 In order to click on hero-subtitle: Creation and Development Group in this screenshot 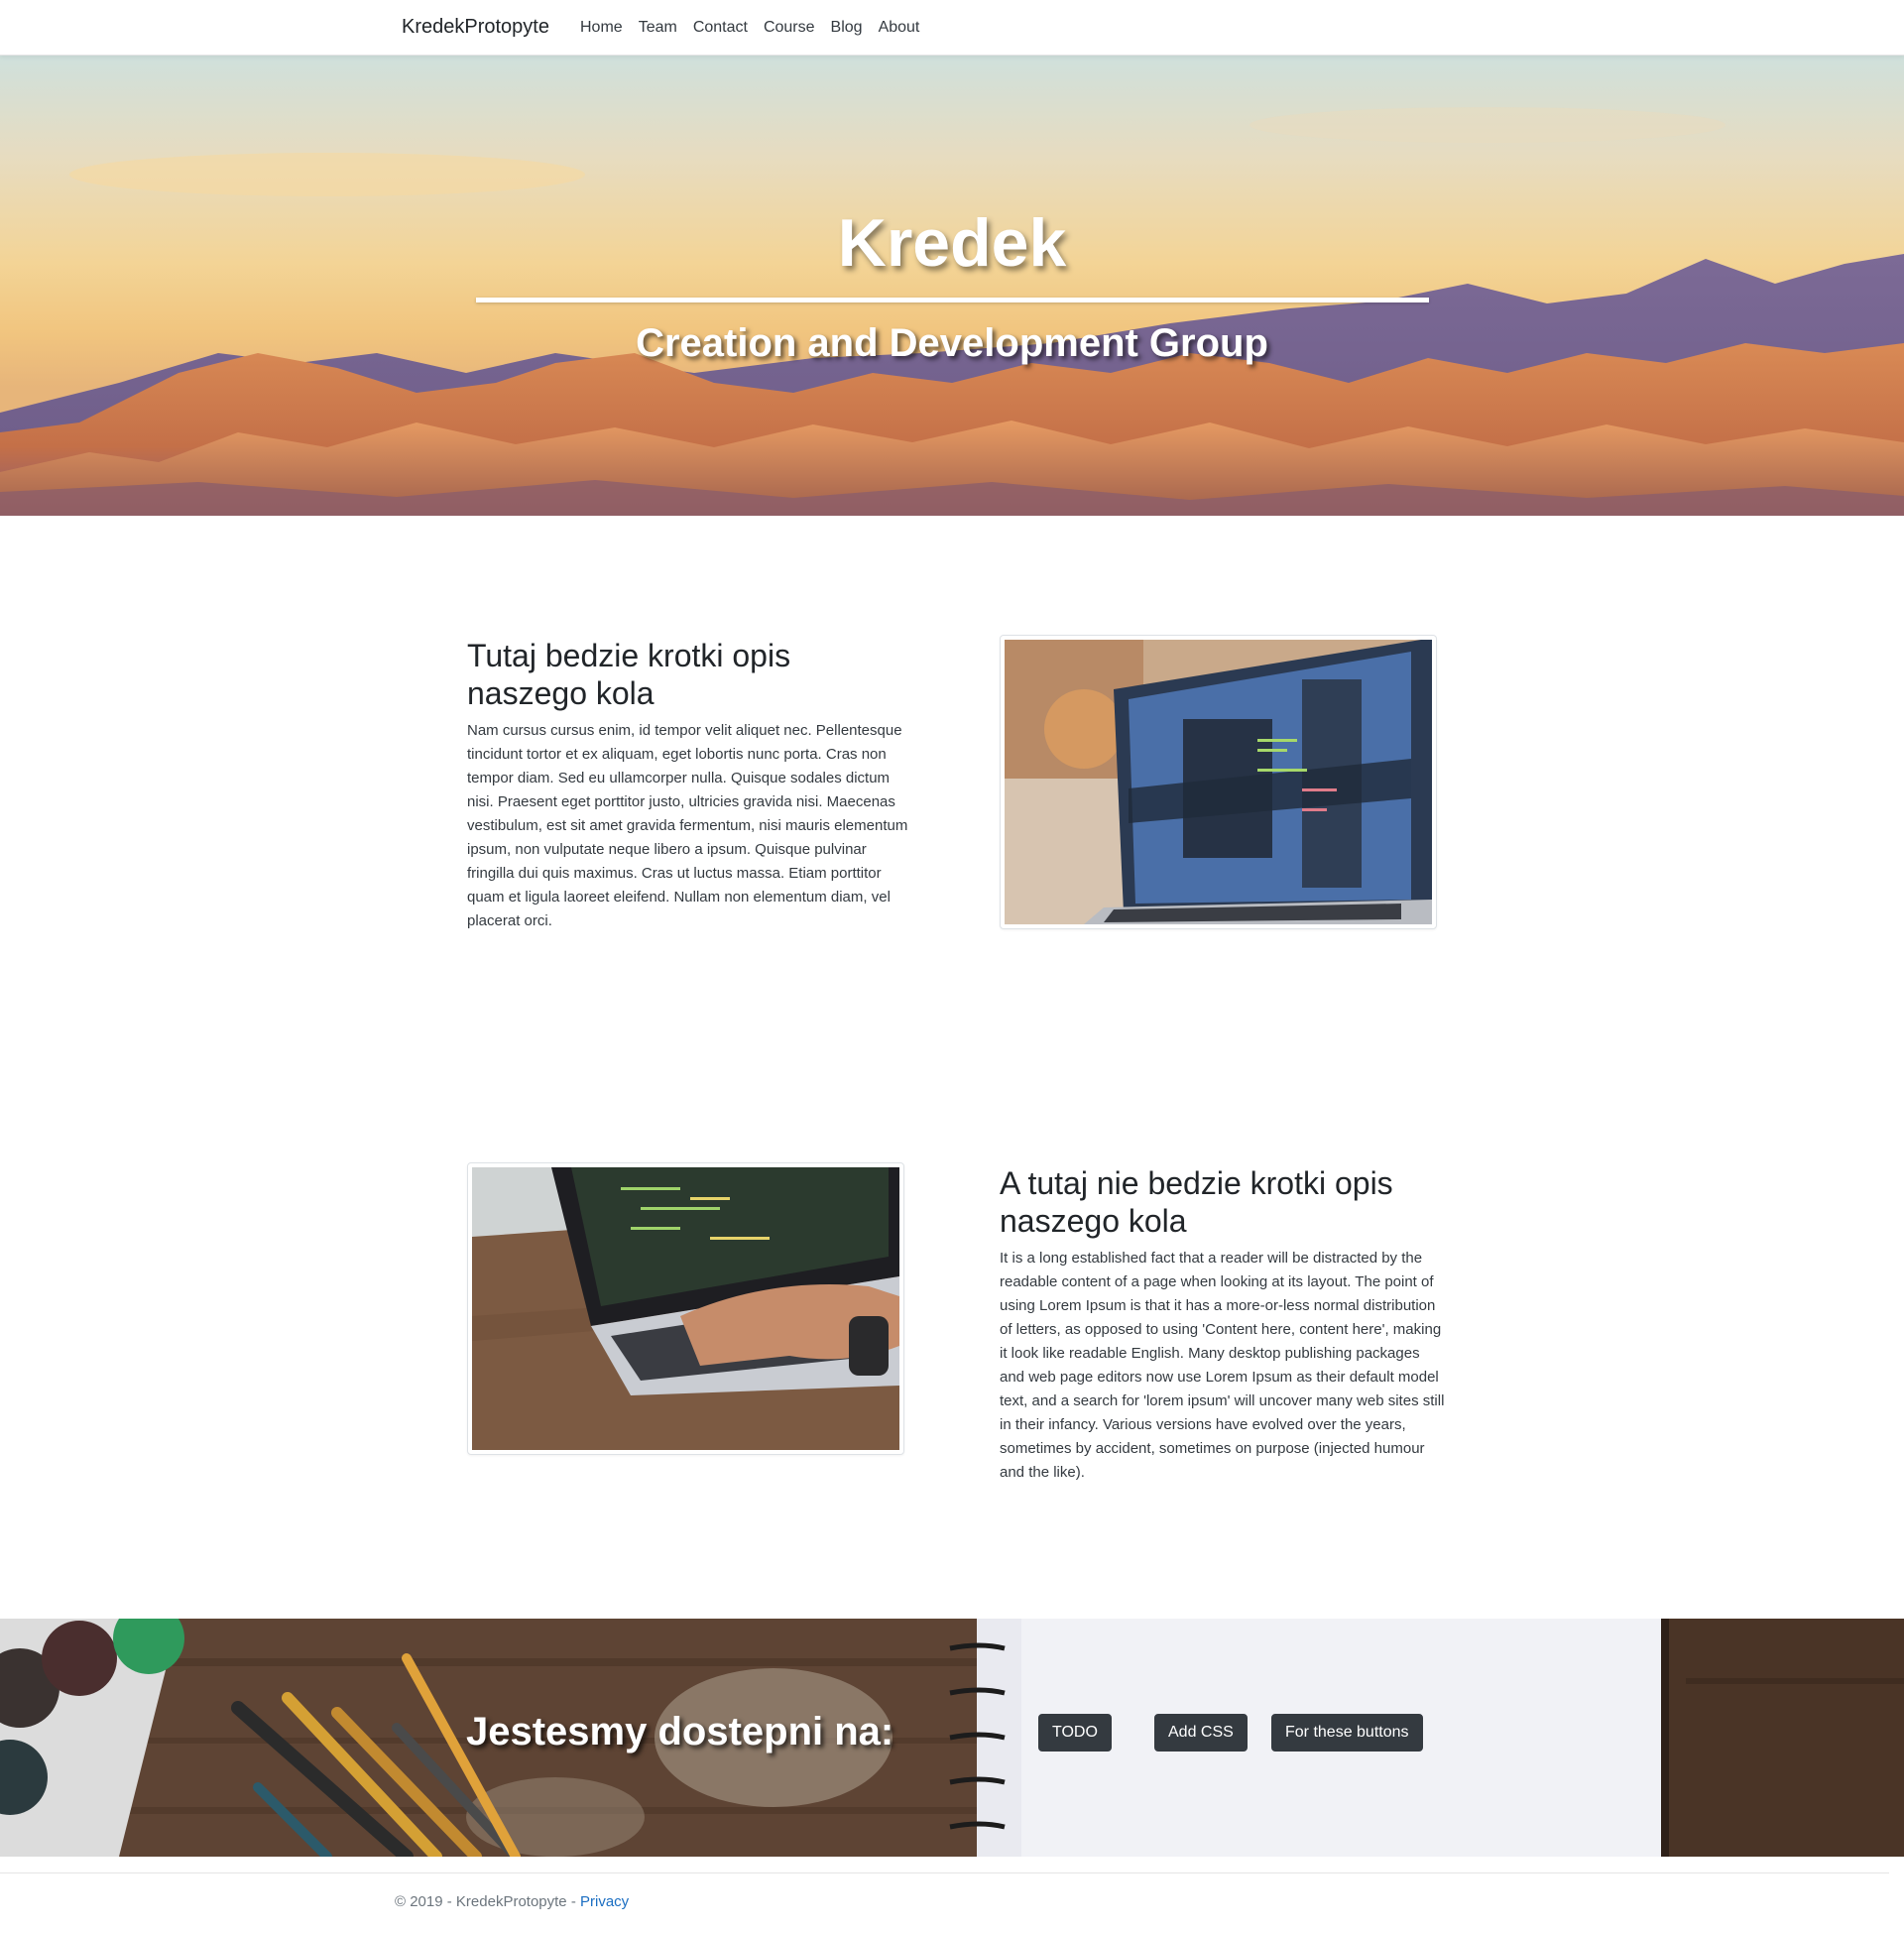, I will do `click(952, 343)`.